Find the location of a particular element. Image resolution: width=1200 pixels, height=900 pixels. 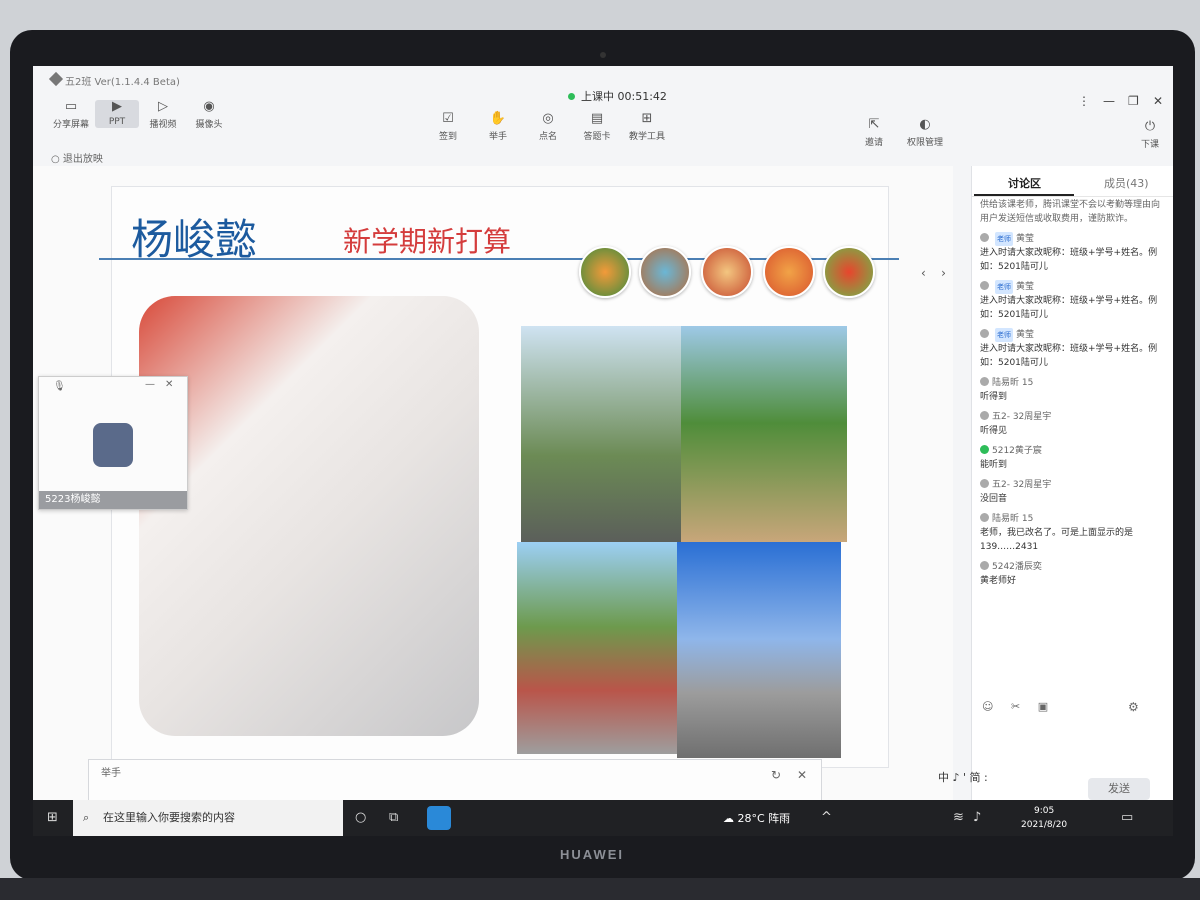

answer-card-label: 答题卡 is located at coordinates (597, 137).